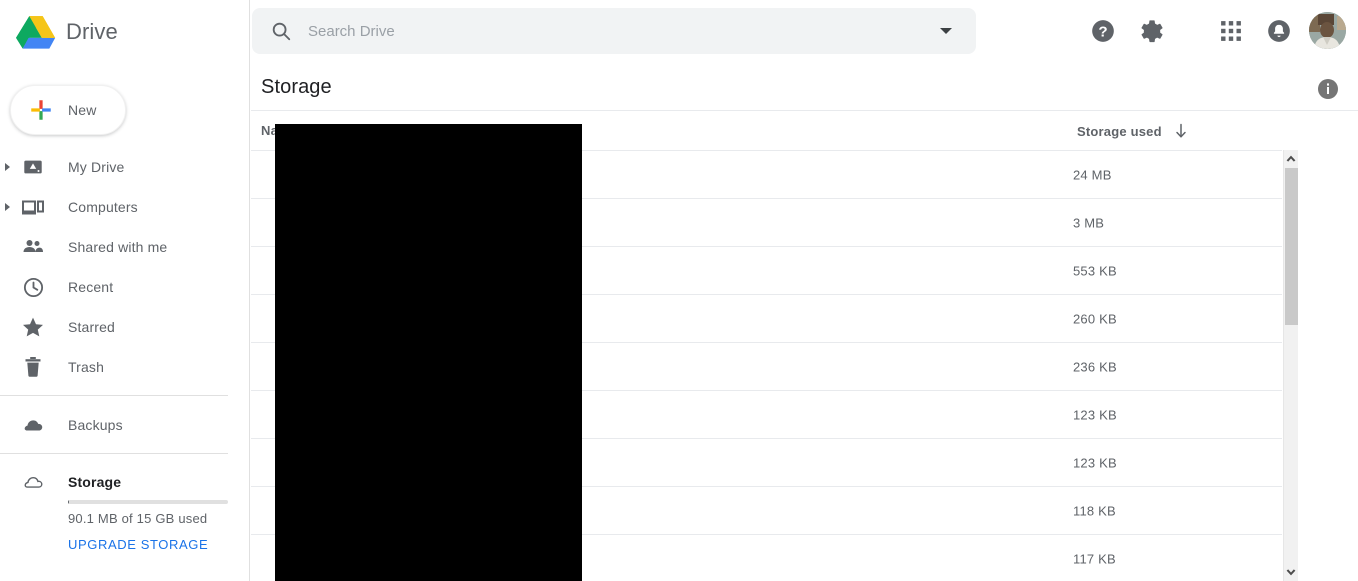 The height and width of the screenshot is (581, 1358). I want to click on scrollbar-thumb, so click(1291, 246).